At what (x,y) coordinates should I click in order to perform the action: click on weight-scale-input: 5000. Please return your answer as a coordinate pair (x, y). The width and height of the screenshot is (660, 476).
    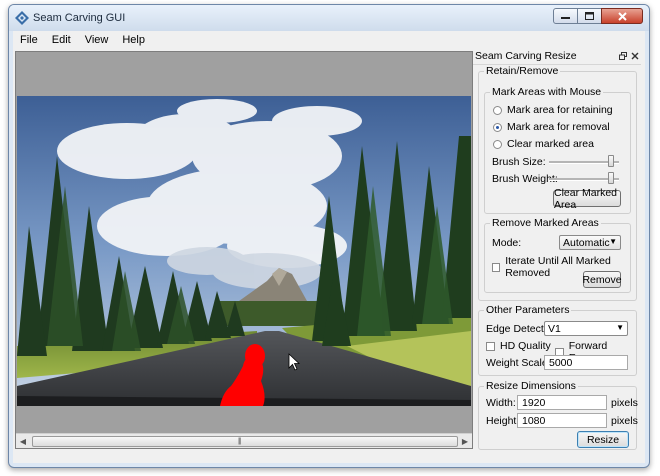
    Looking at the image, I should click on (586, 362).